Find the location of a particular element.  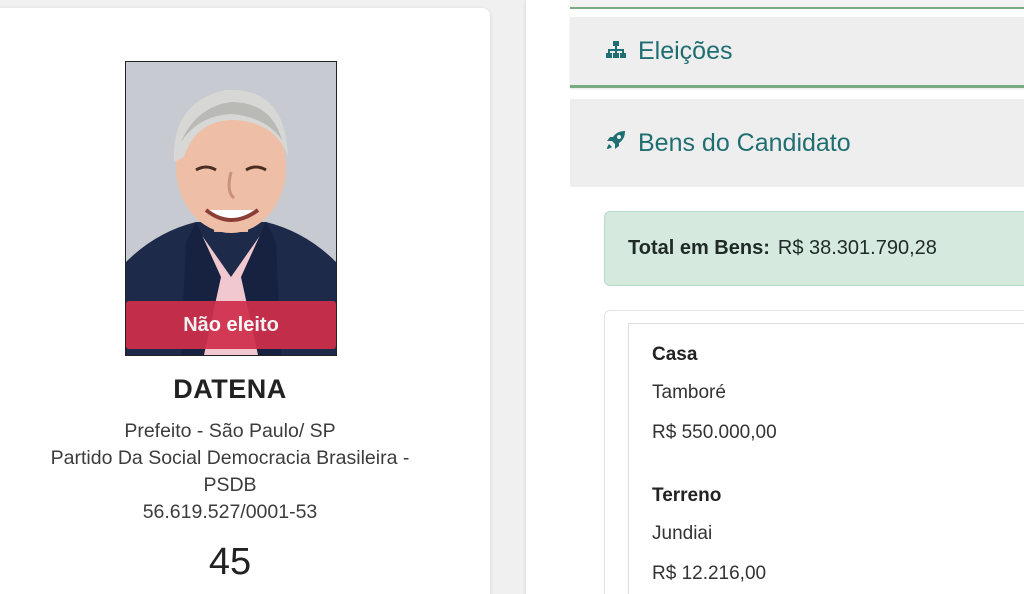

candidate-party-line2: PSDB is located at coordinates (230, 485).